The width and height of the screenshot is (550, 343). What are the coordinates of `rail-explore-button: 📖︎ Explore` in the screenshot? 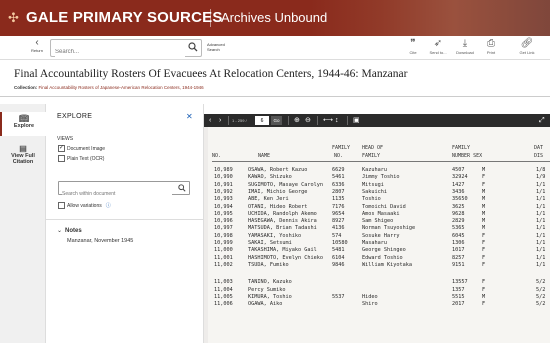 It's located at (23, 124).